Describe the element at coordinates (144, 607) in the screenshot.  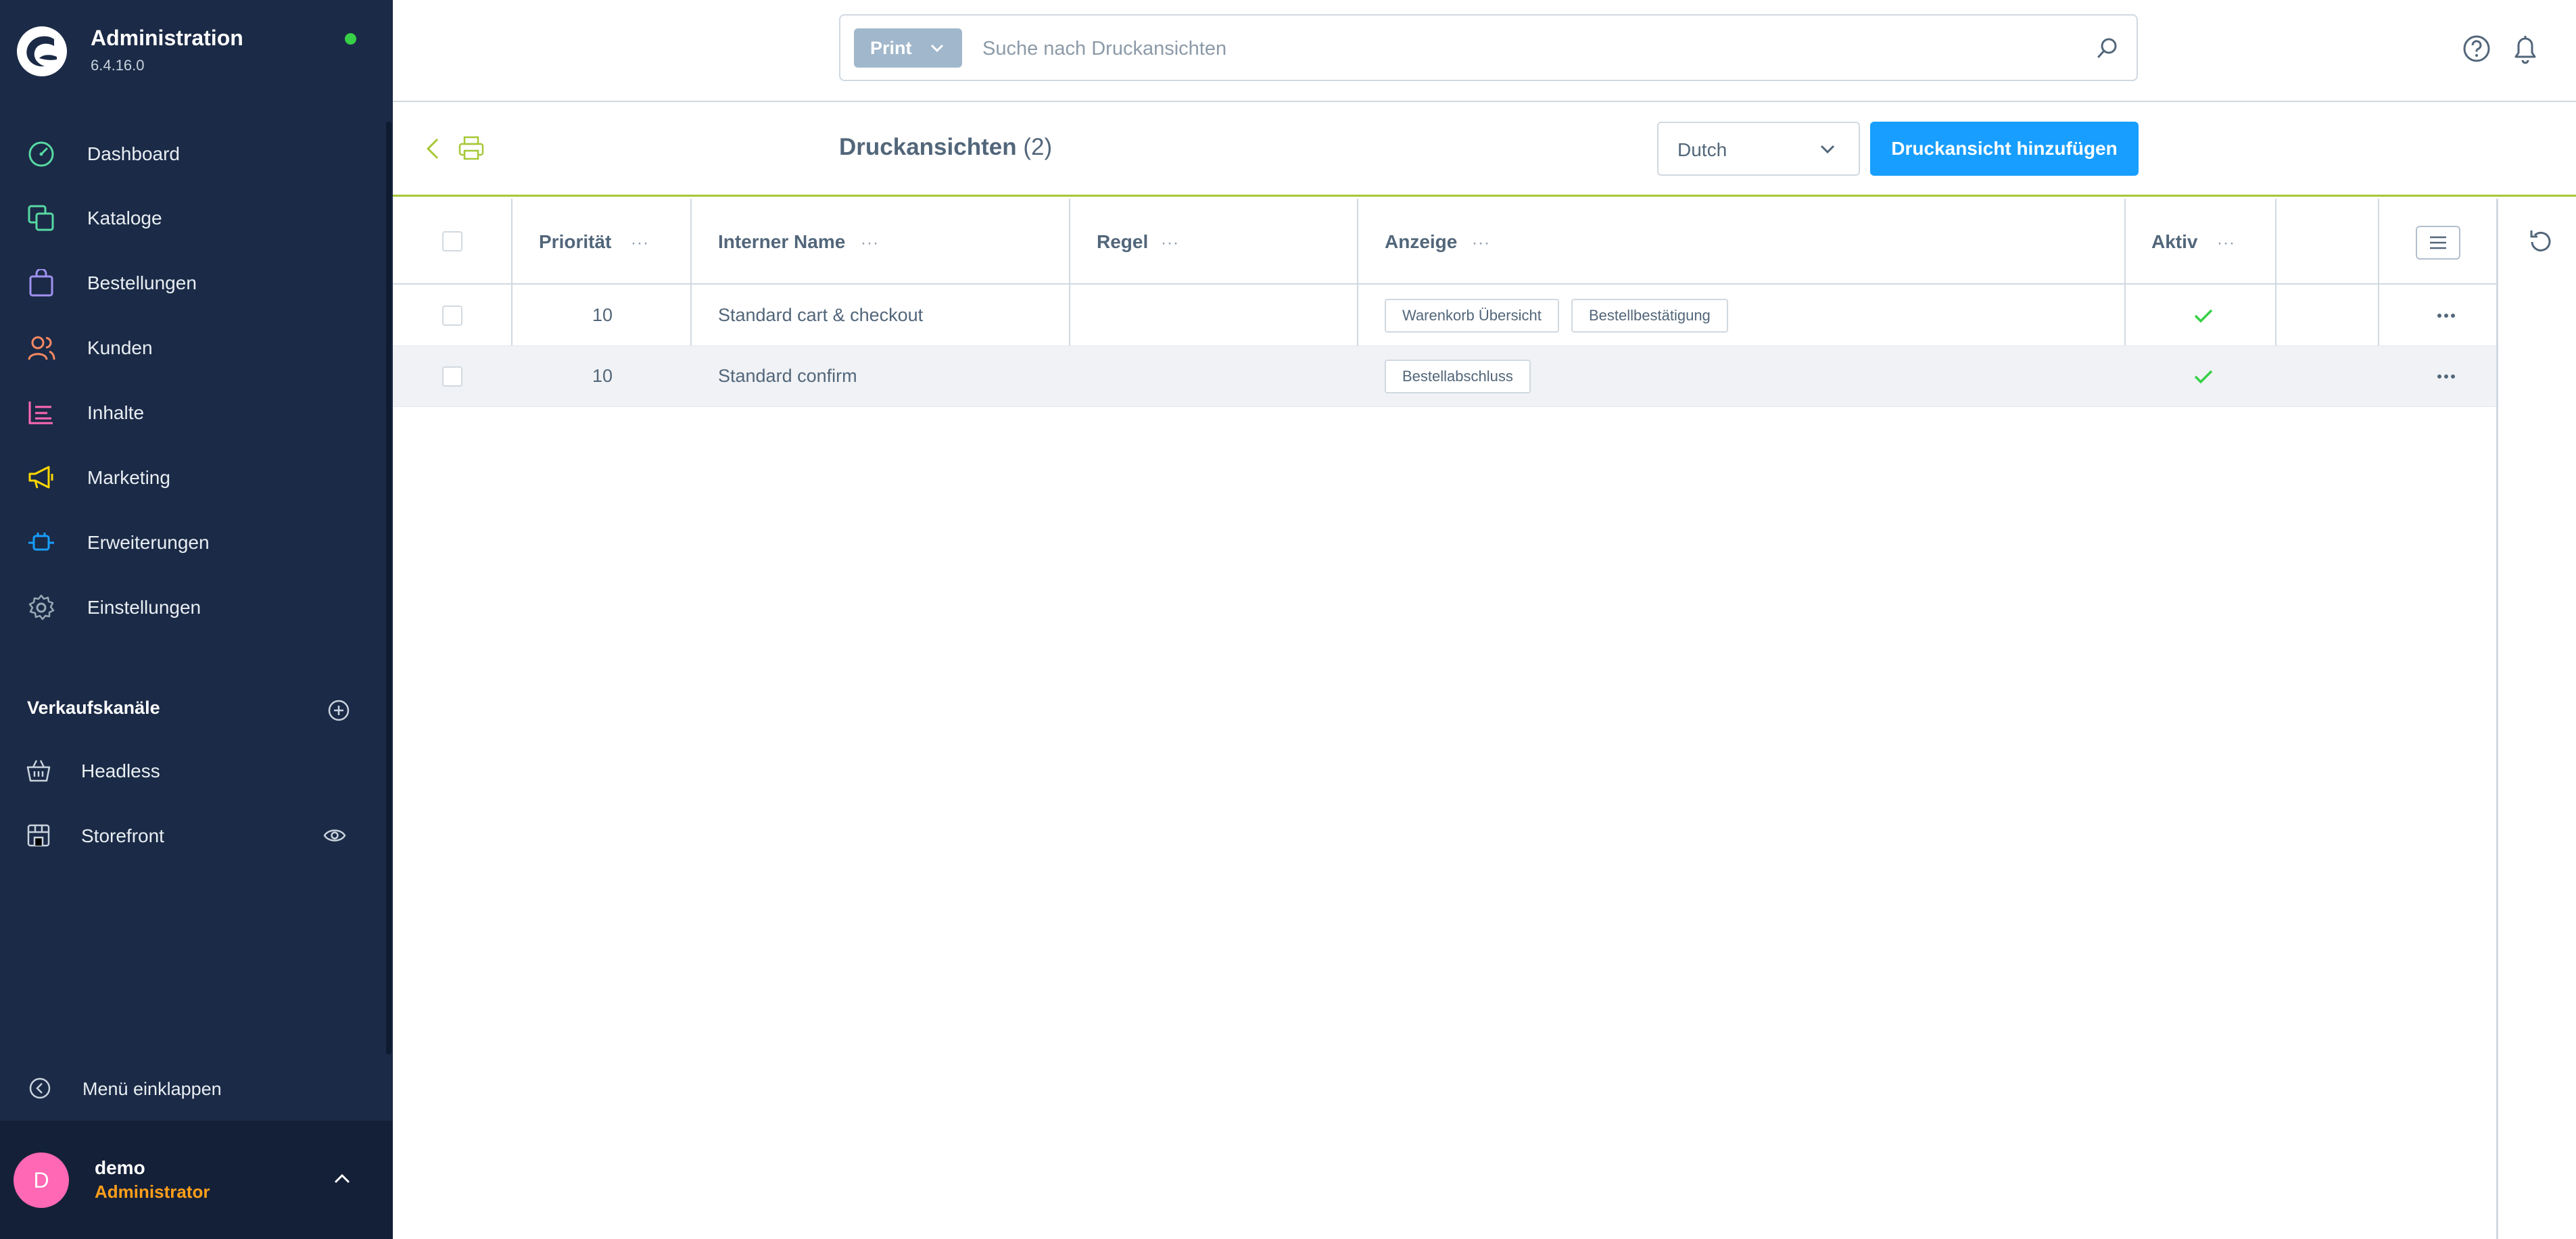
I see `sidebar-item-label: Einstellungen` at that location.